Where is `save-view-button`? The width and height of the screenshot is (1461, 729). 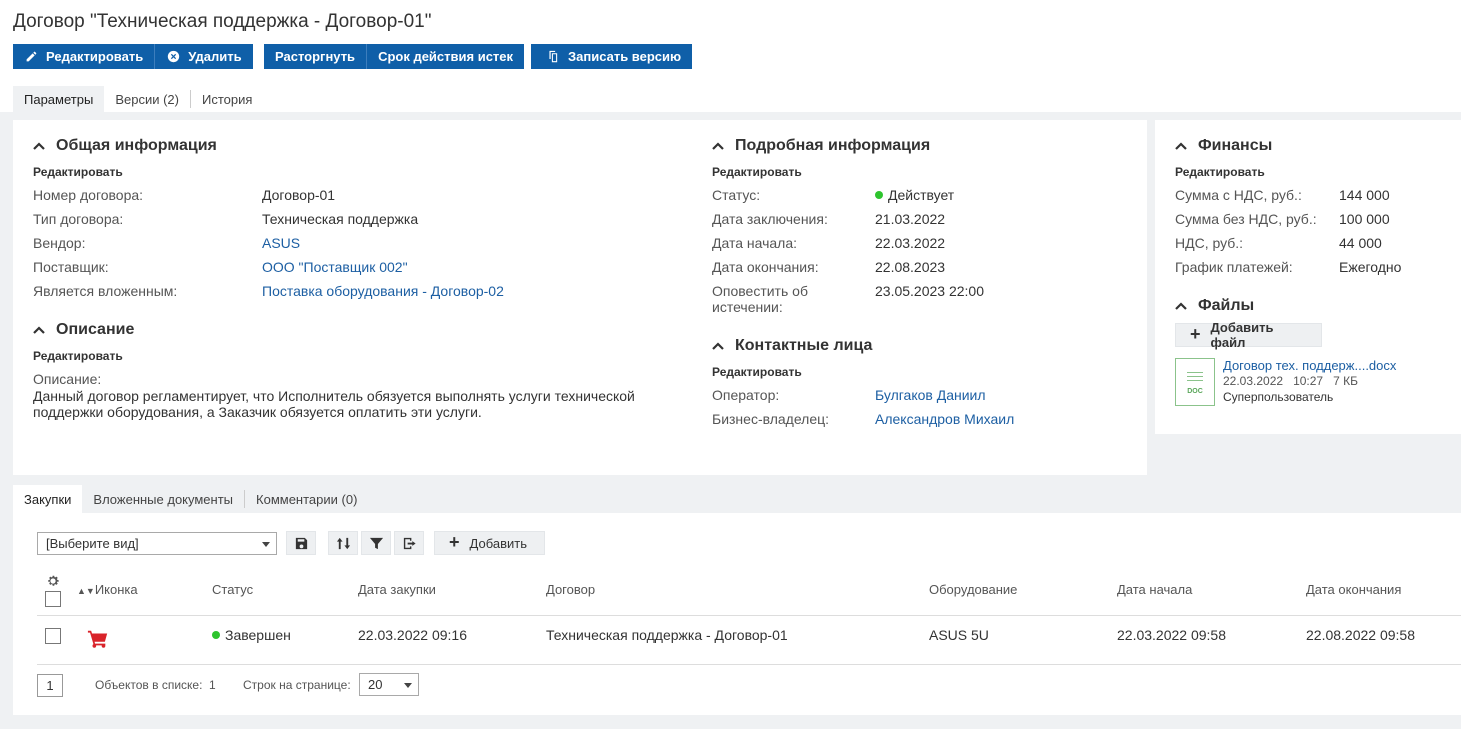 save-view-button is located at coordinates (301, 543).